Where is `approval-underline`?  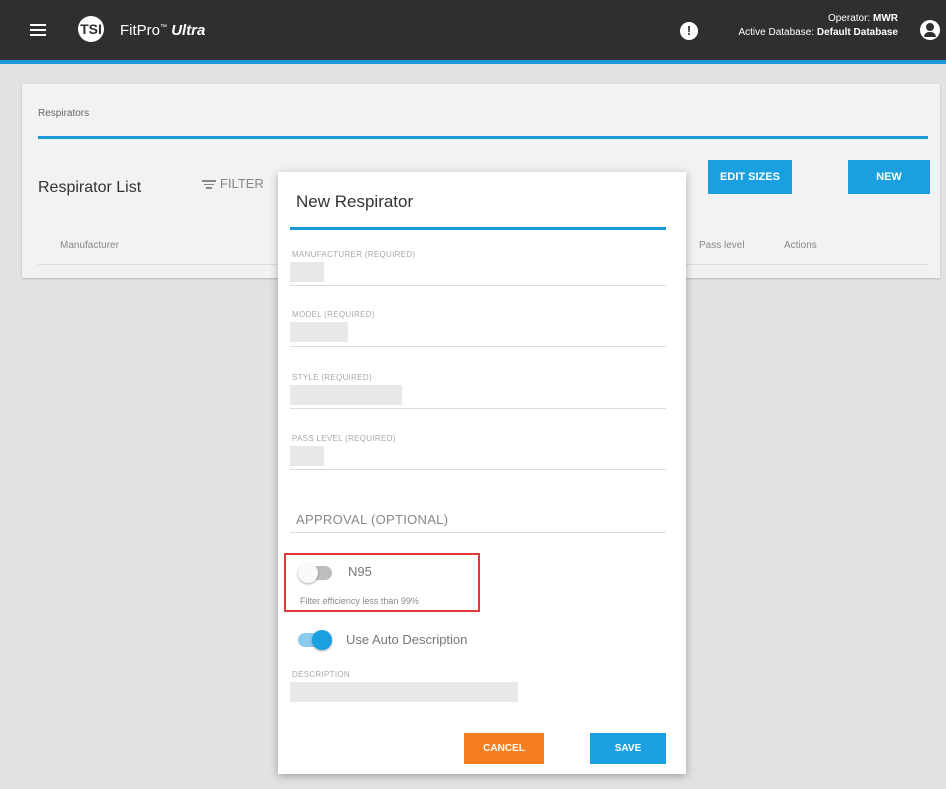
approval-underline is located at coordinates (478, 532).